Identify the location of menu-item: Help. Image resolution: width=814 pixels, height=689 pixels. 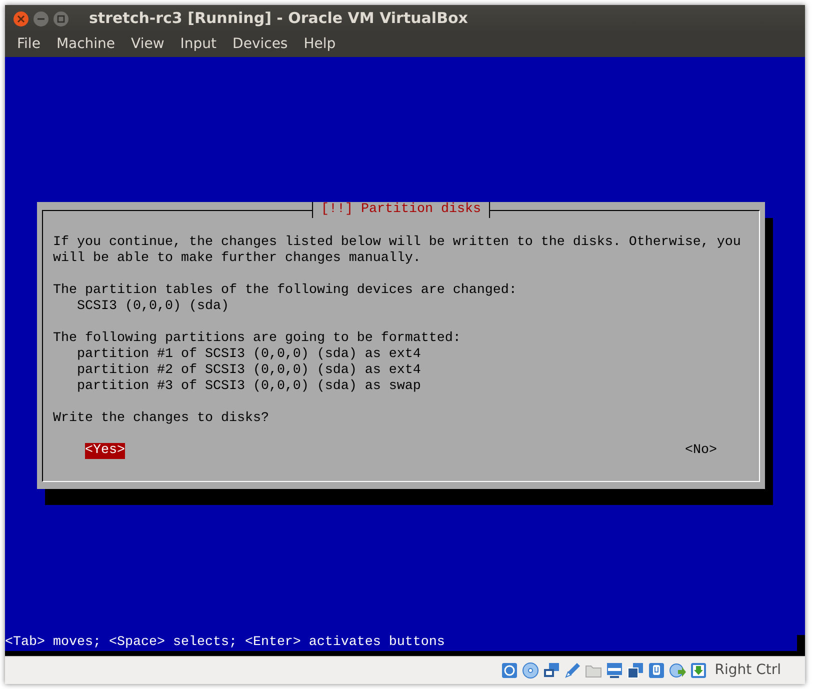
(320, 44).